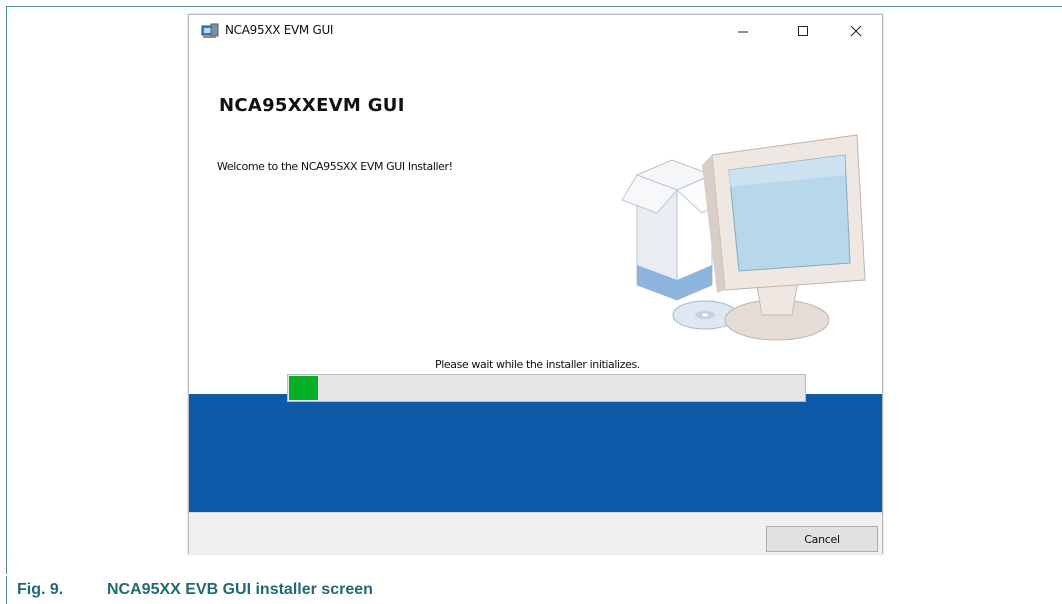 The width and height of the screenshot is (1062, 604). What do you see at coordinates (210, 31) in the screenshot?
I see `installer-app-icon` at bounding box center [210, 31].